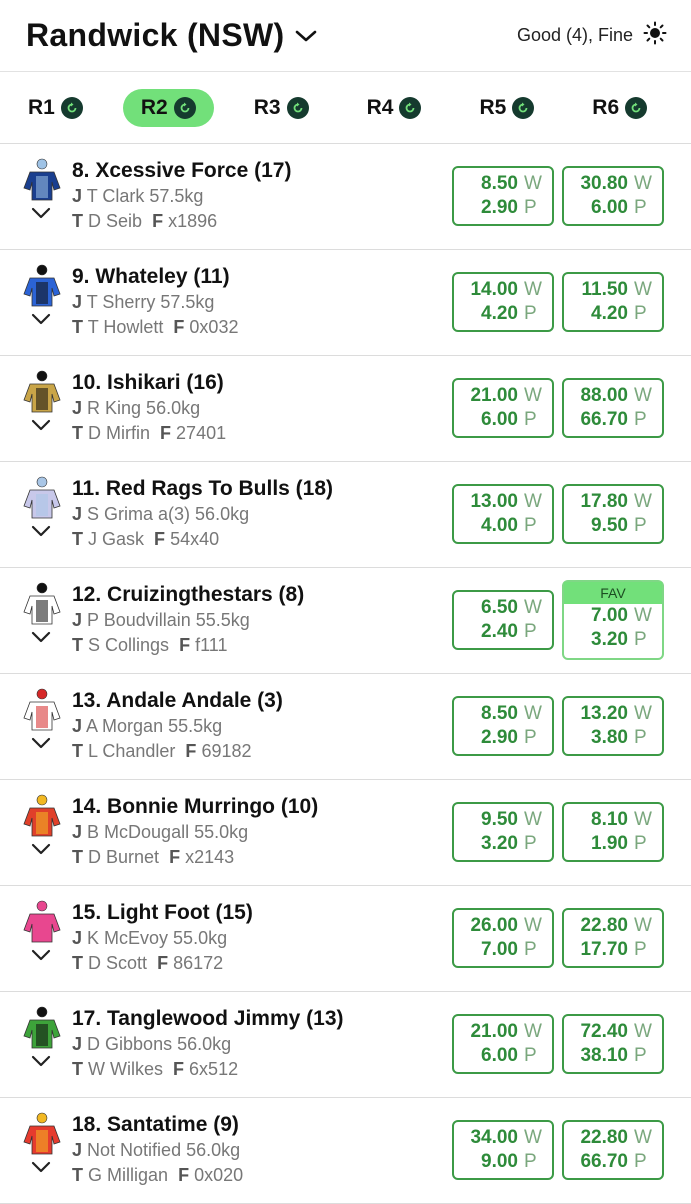  I want to click on place-odds-value: 7.00, so click(499, 949).